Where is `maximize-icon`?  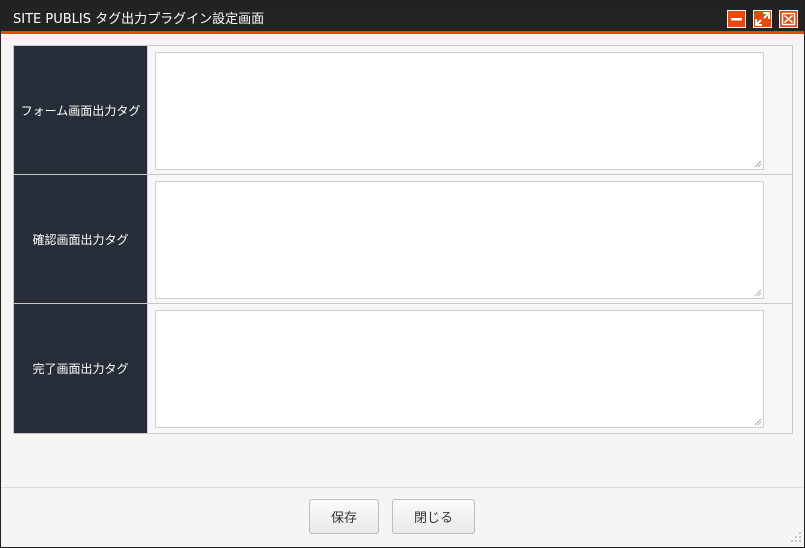 maximize-icon is located at coordinates (762, 19).